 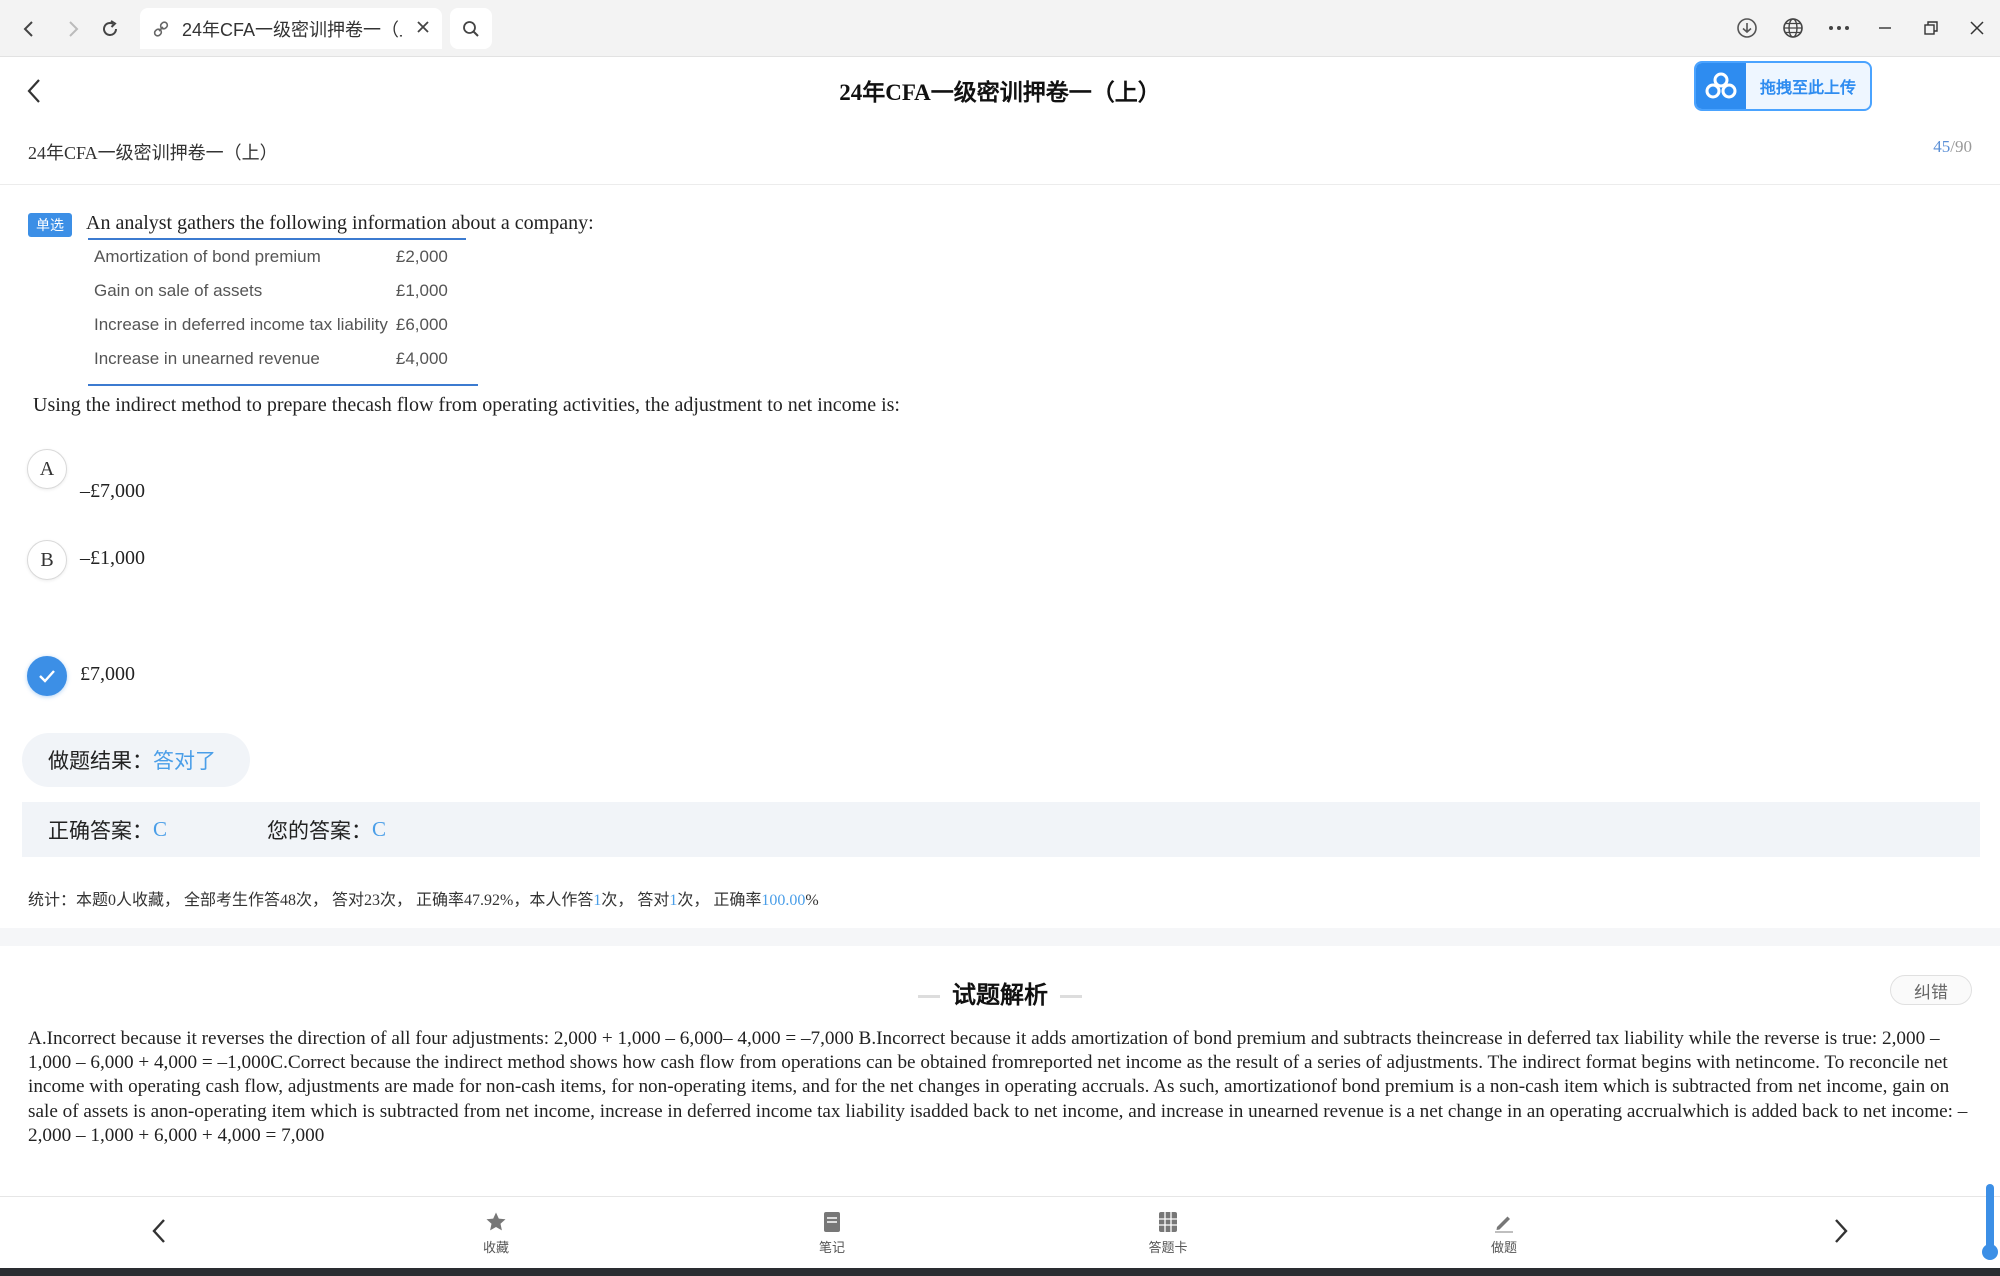 I want to click on checkmark-icon, so click(x=47, y=676).